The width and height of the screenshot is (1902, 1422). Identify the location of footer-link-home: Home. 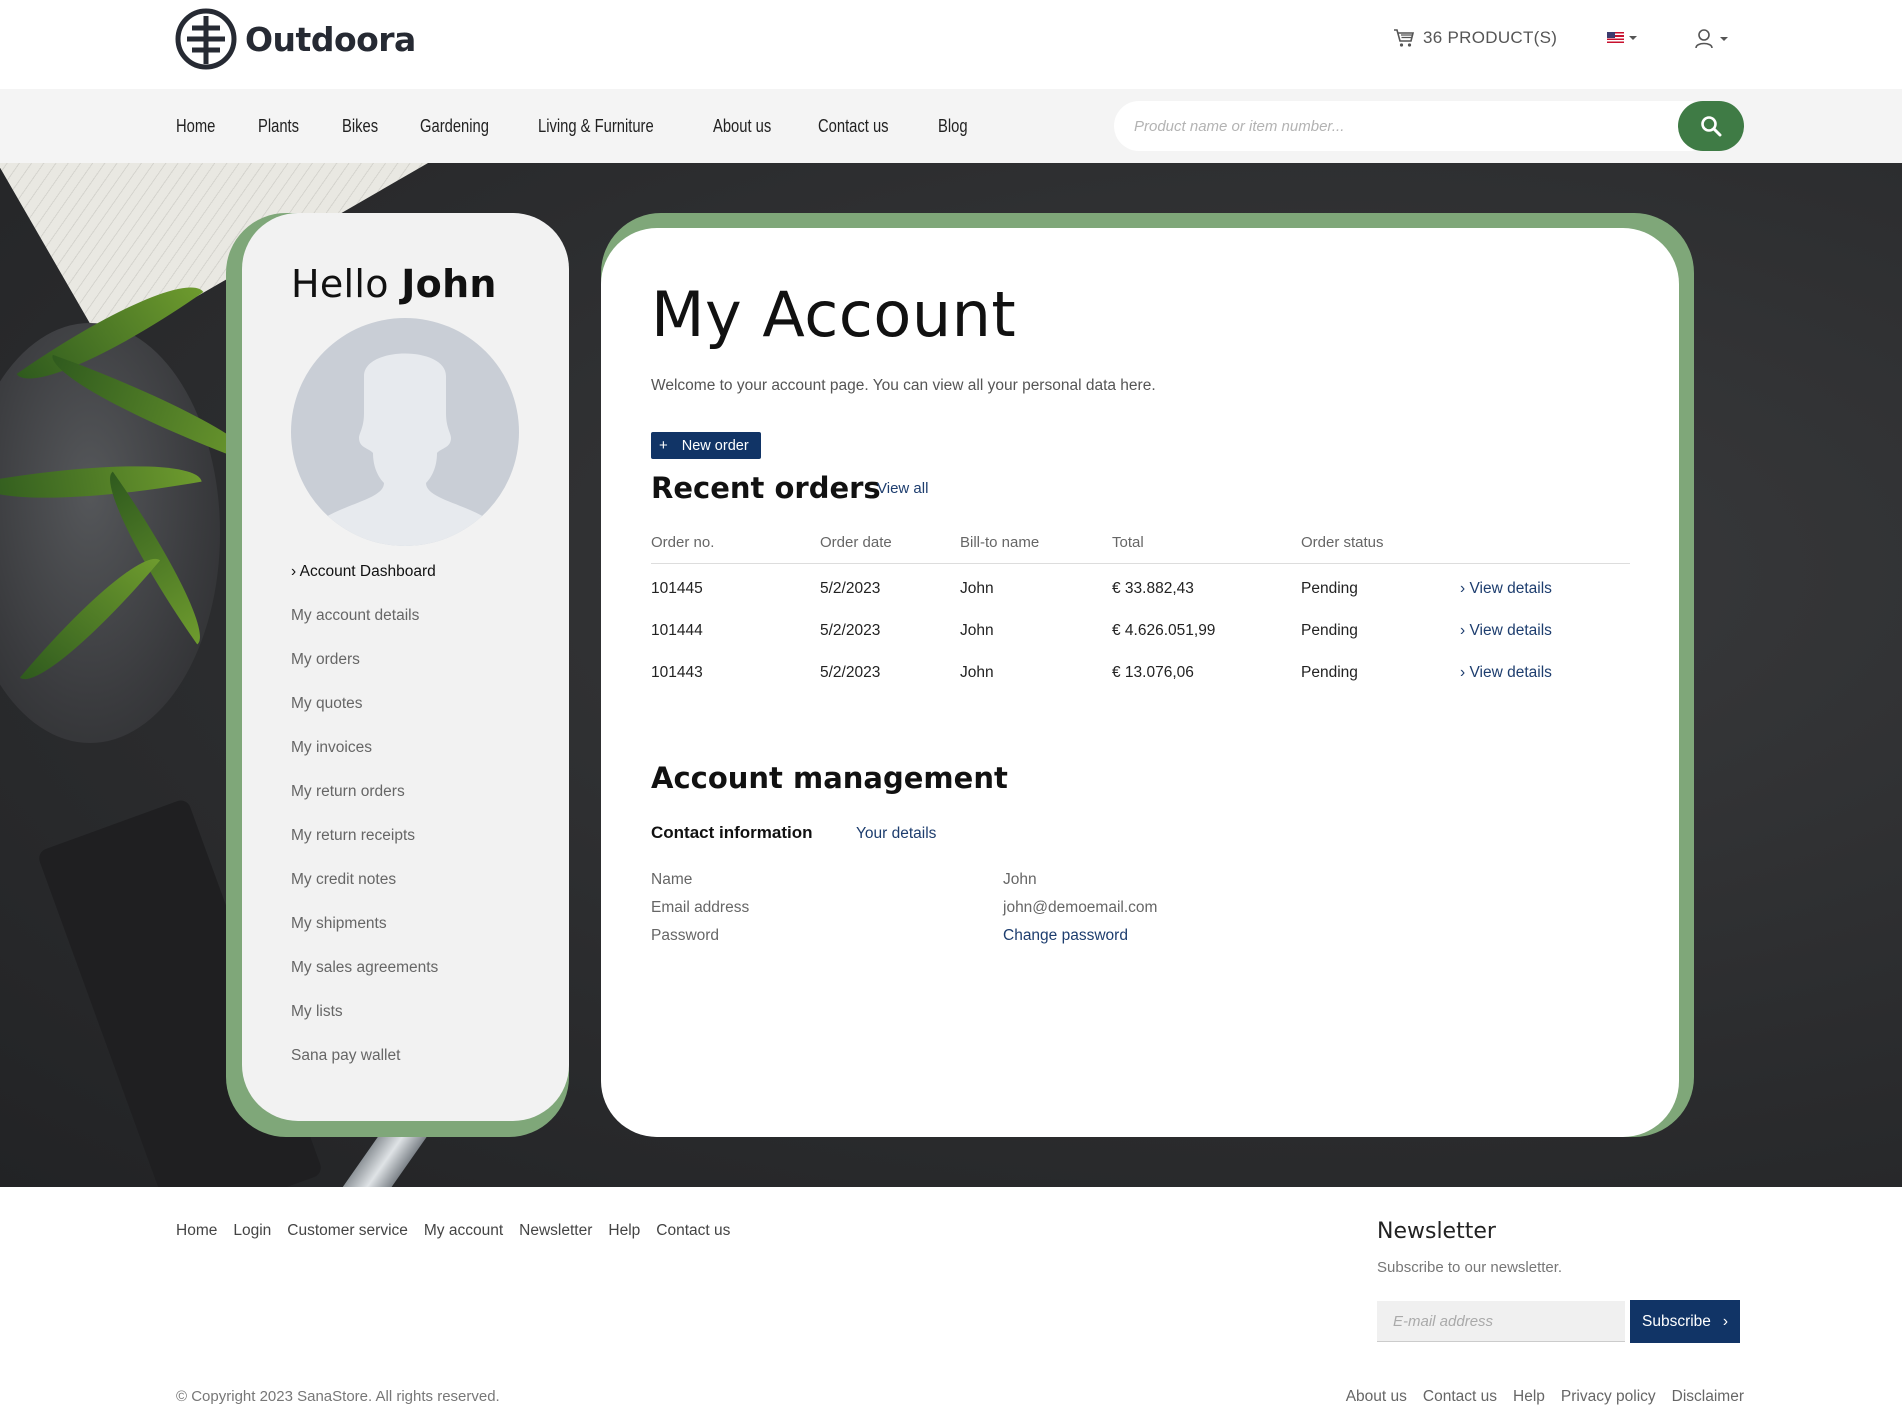
(196, 1231).